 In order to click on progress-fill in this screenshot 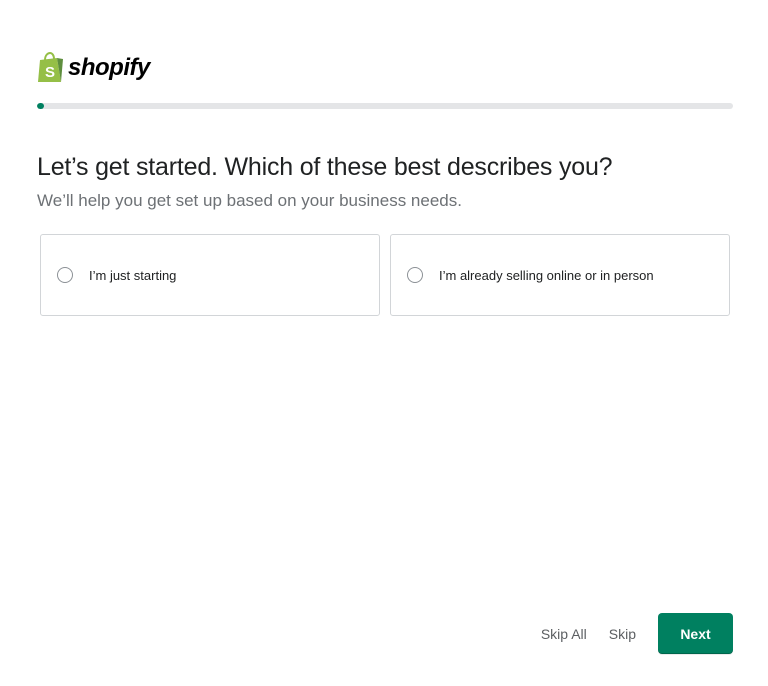, I will do `click(40, 106)`.